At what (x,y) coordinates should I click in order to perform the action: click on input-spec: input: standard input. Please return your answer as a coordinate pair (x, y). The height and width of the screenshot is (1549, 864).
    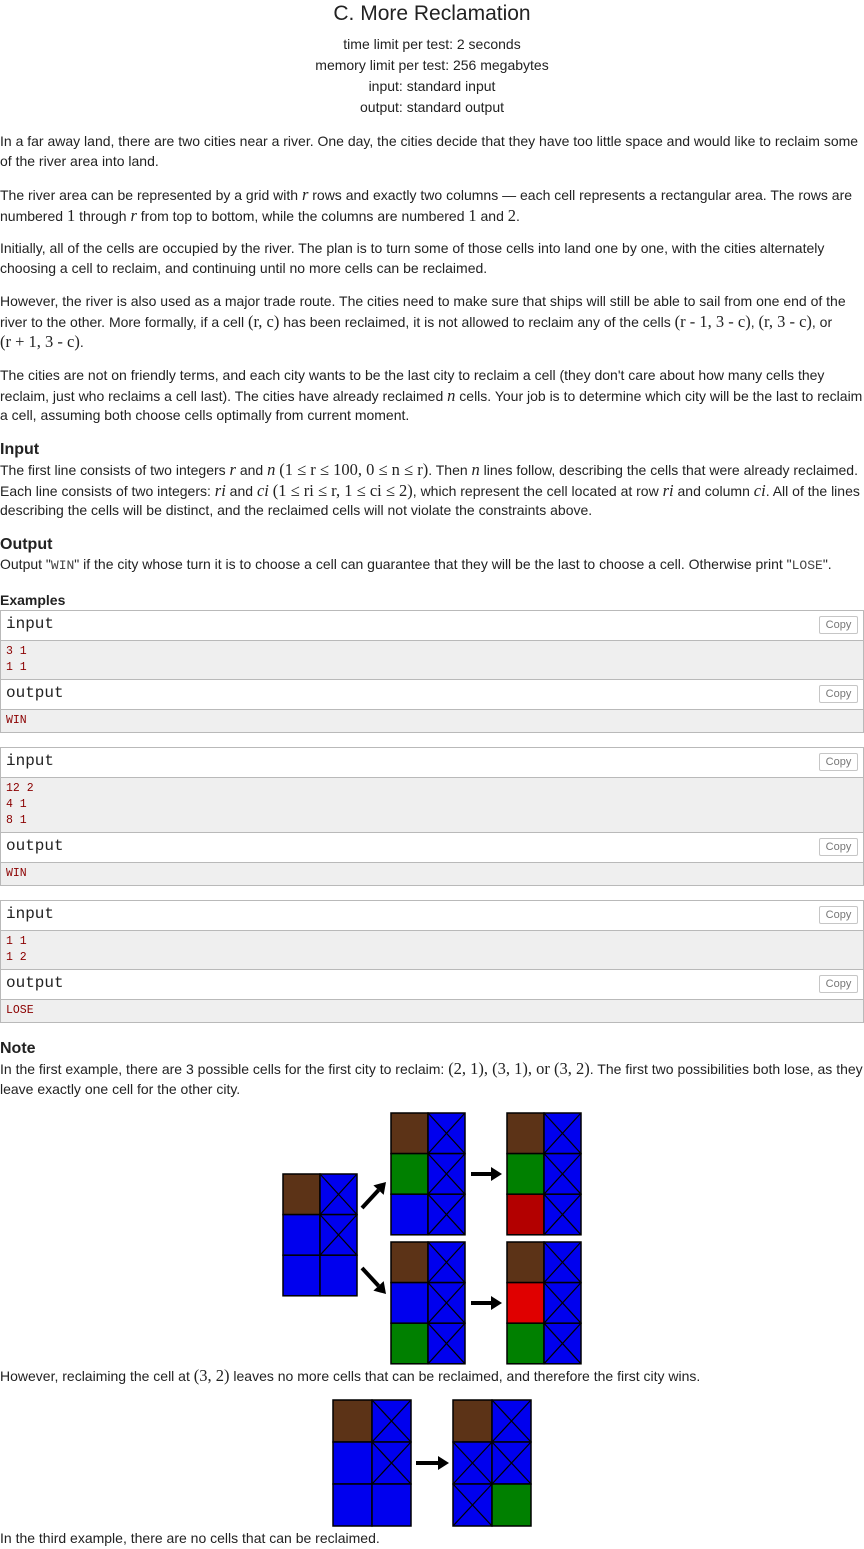
    Looking at the image, I should click on (432, 86).